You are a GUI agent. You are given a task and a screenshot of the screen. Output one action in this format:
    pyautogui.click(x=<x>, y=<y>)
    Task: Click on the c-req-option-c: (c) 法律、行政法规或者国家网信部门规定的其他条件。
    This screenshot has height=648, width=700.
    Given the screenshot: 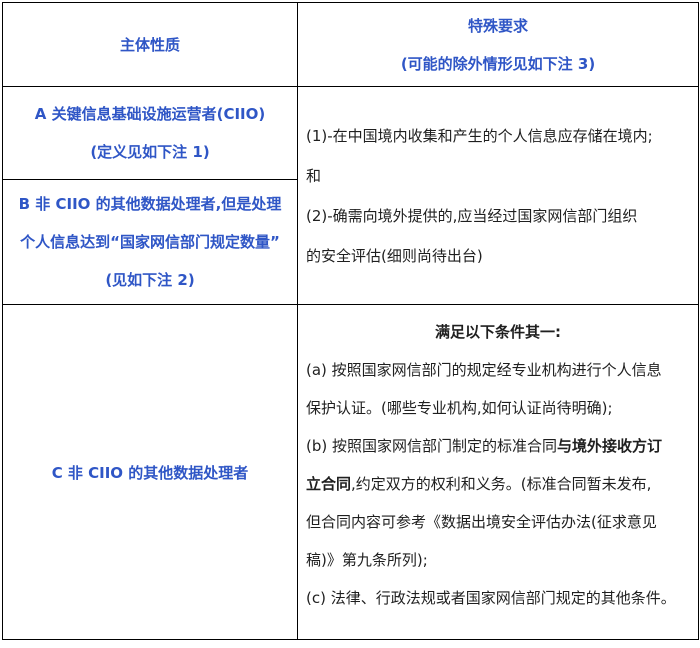 What is the action you would take?
    pyautogui.click(x=498, y=598)
    